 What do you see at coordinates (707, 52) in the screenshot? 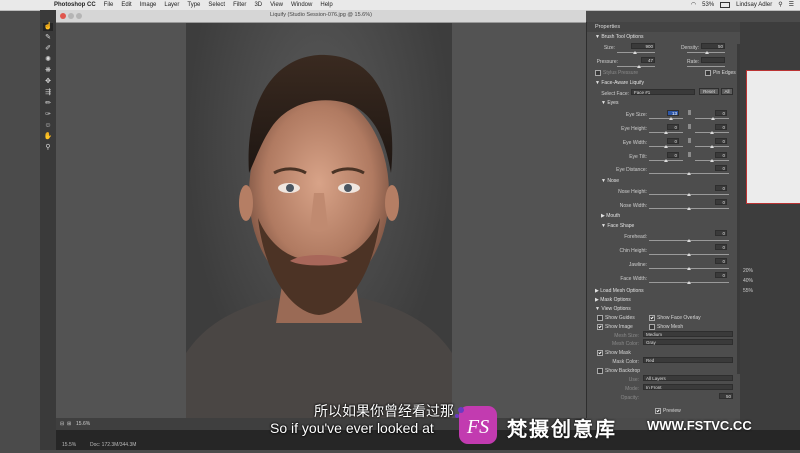
I see `density-slider-knob` at bounding box center [707, 52].